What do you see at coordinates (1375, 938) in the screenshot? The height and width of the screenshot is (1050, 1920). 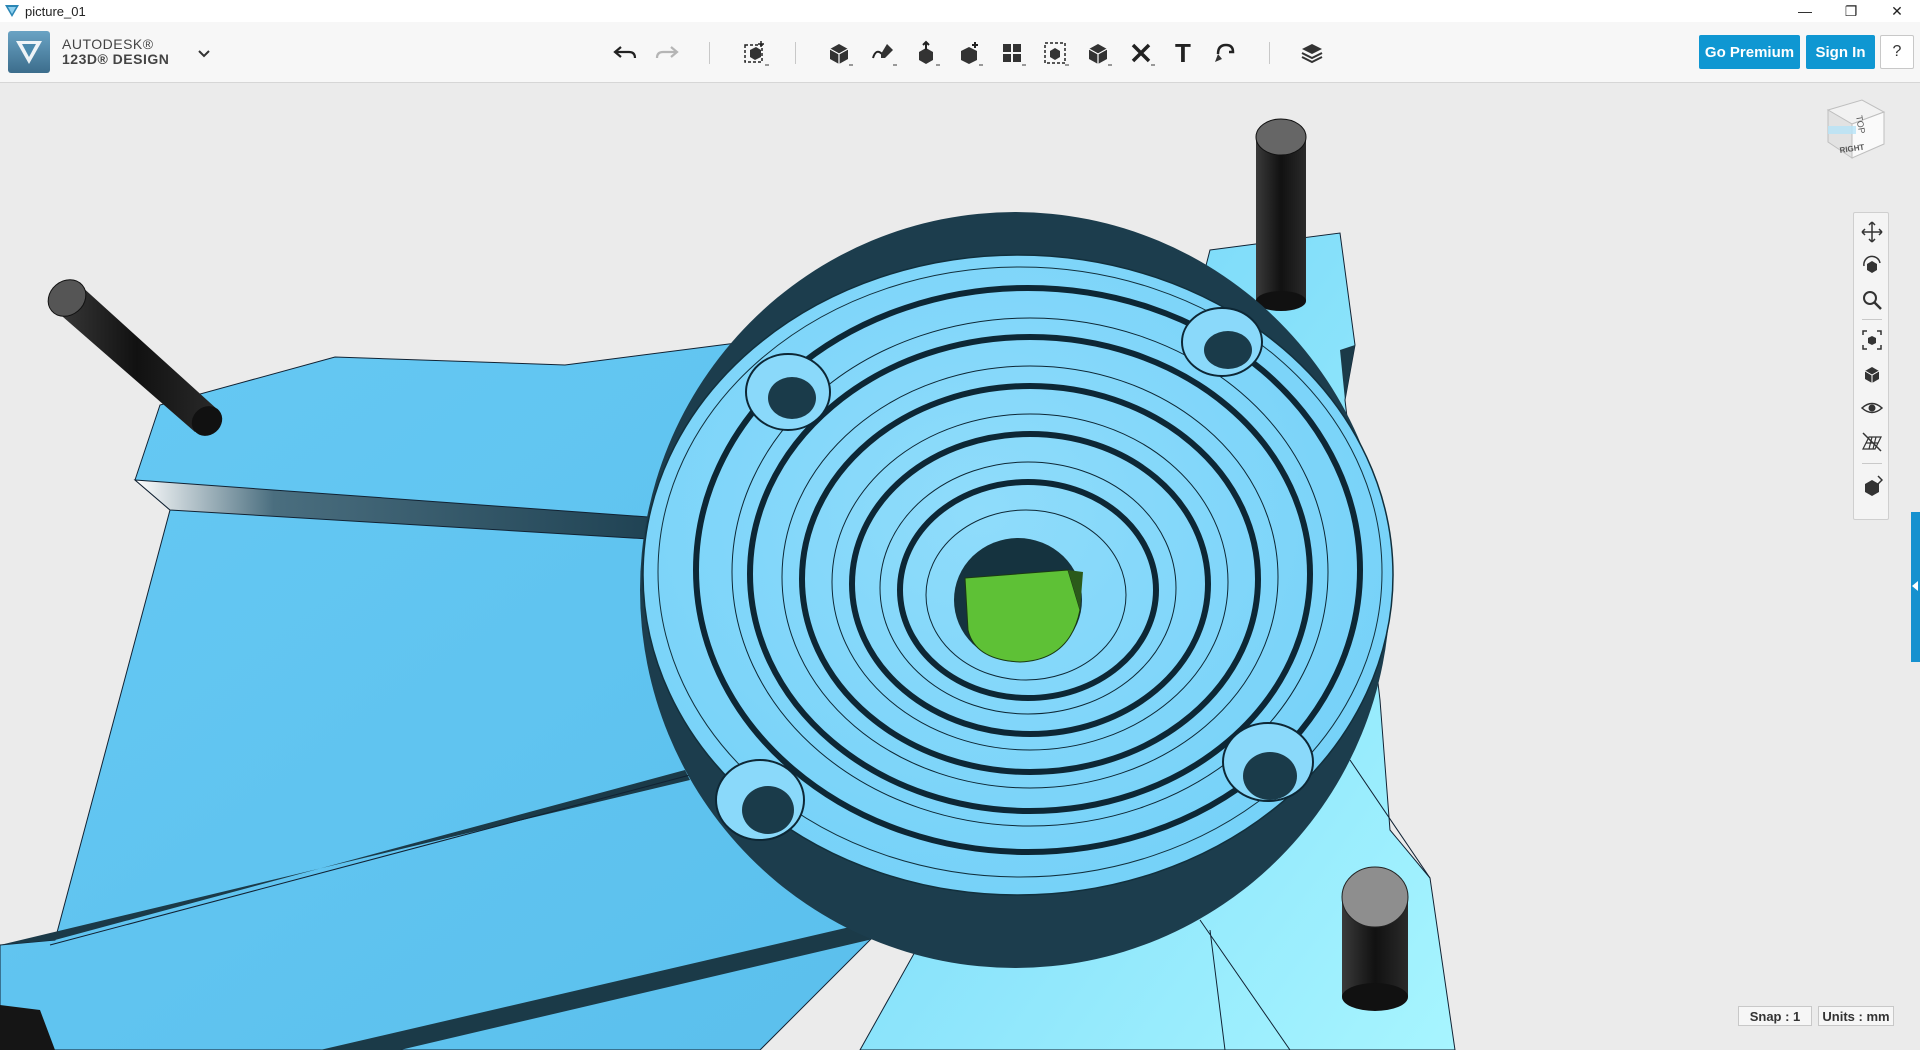 I see `pin-bottom-right` at bounding box center [1375, 938].